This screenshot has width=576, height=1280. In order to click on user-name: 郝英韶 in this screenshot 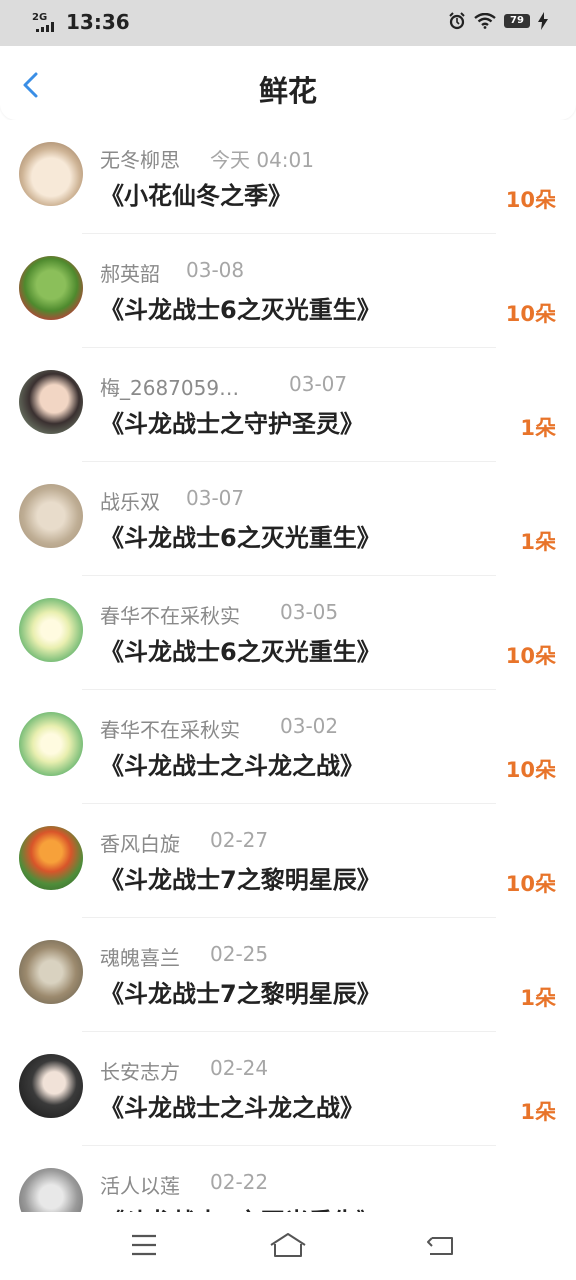, I will do `click(130, 274)`.